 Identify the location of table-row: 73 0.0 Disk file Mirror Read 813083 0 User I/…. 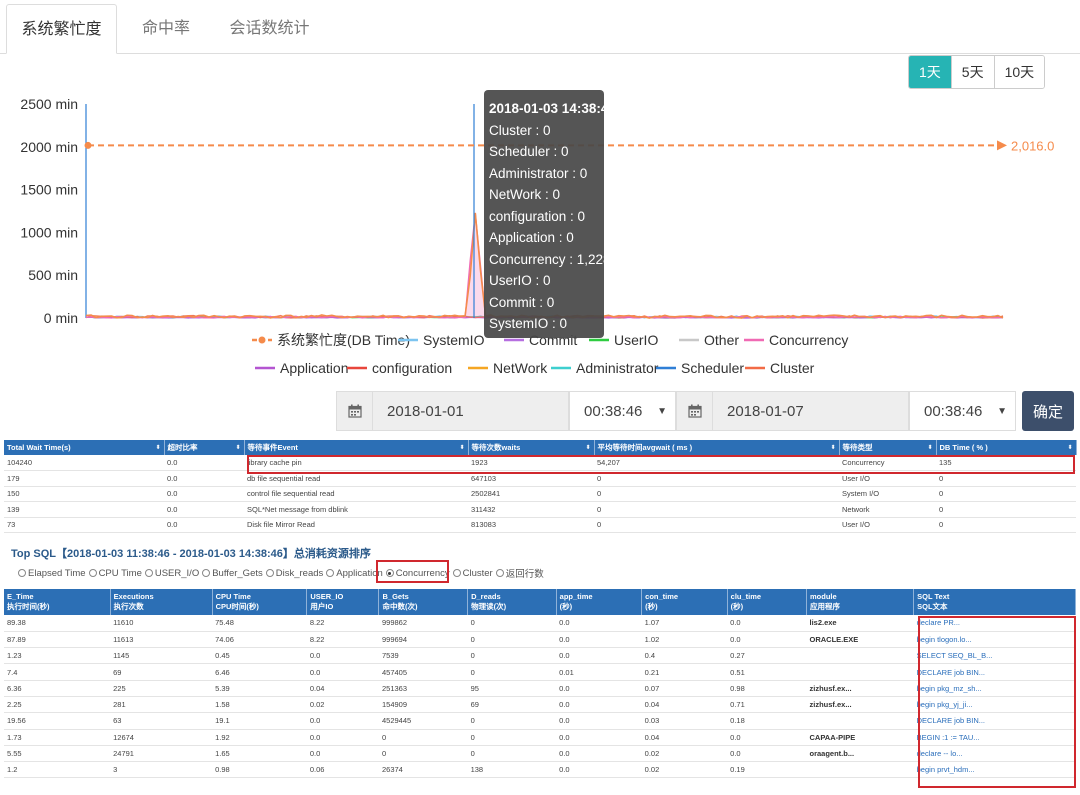
(540, 525).